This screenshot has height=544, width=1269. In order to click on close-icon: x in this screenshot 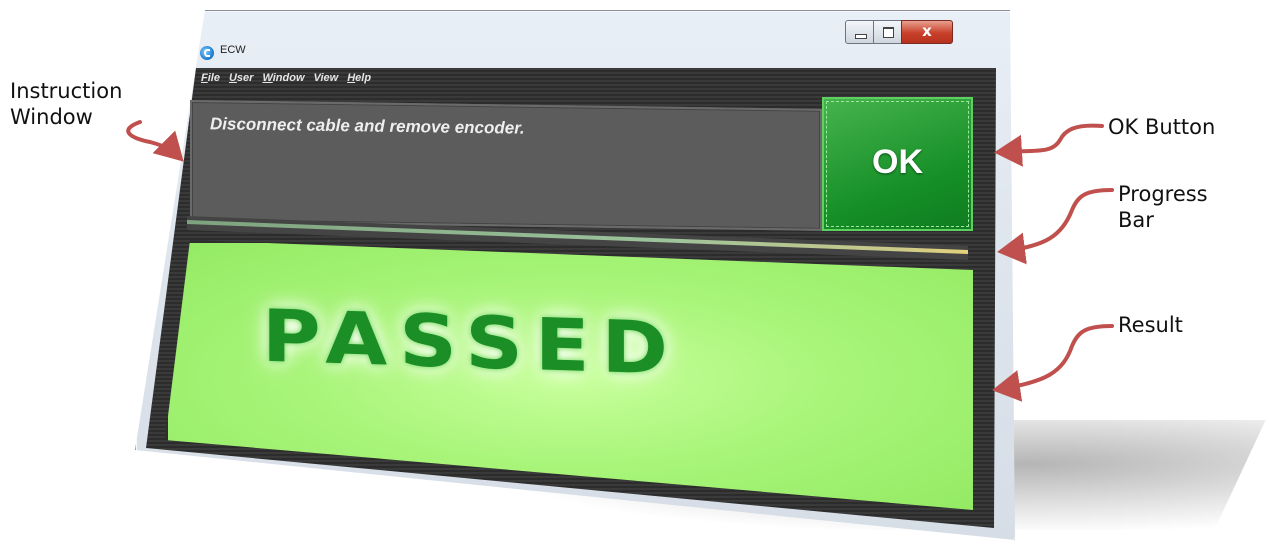, I will do `click(927, 31)`.